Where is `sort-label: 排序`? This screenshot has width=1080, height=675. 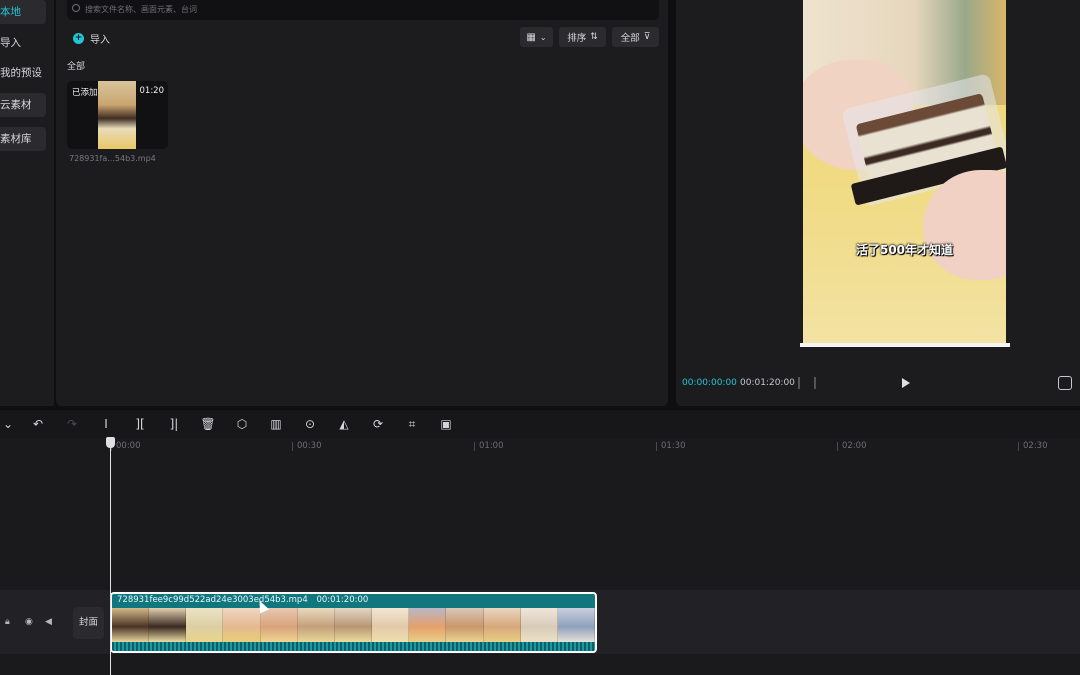 sort-label: 排序 is located at coordinates (577, 38).